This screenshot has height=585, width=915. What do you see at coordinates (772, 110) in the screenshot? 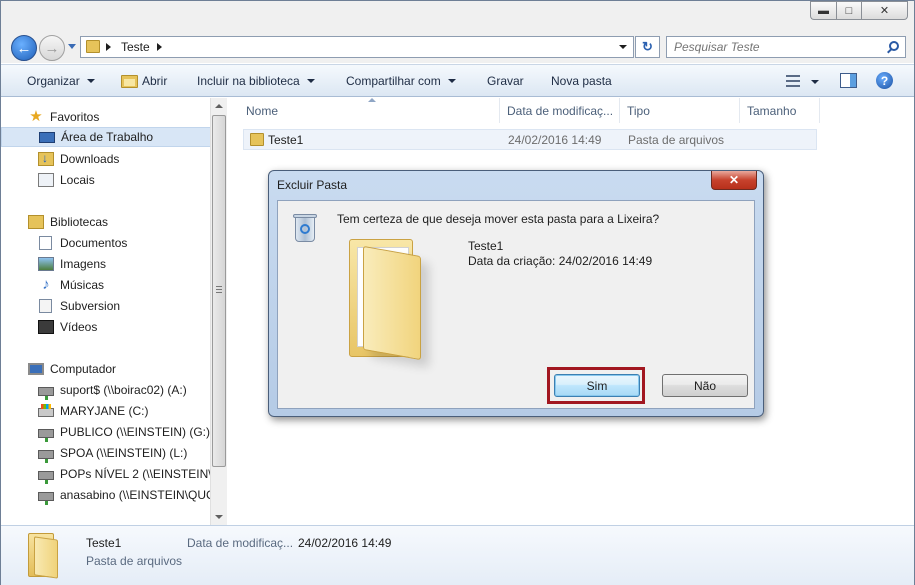
I see `column-label: Tamanho` at bounding box center [772, 110].